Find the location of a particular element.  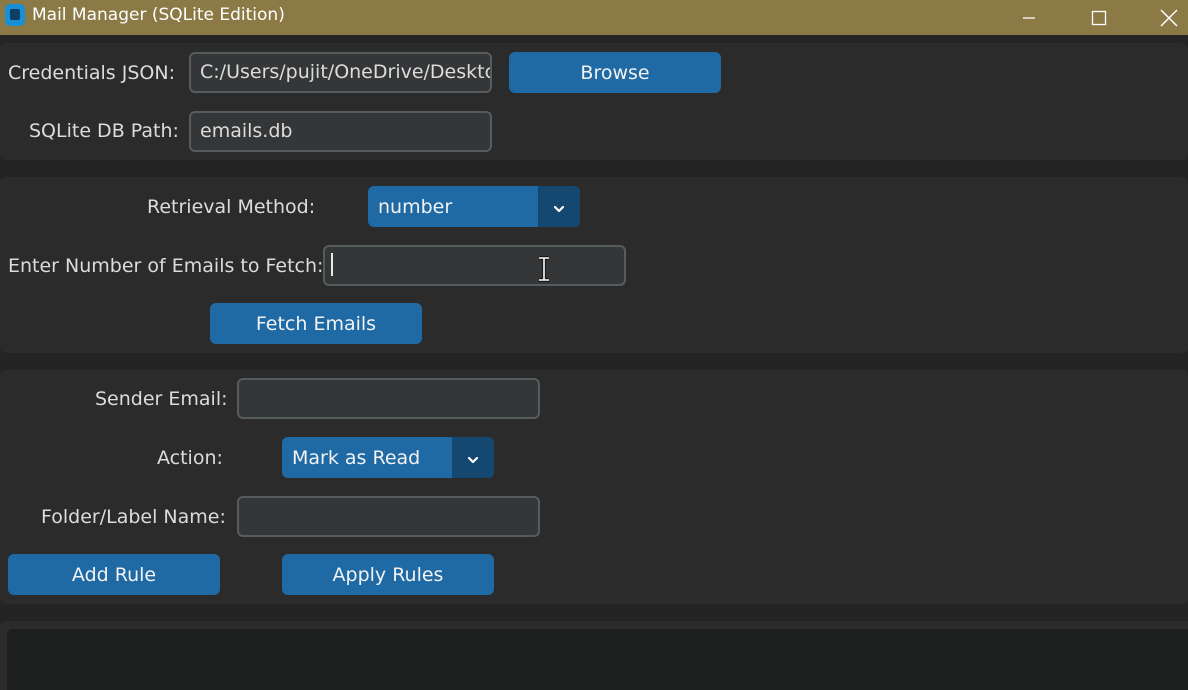

action-value: Mark as Read is located at coordinates (356, 457).